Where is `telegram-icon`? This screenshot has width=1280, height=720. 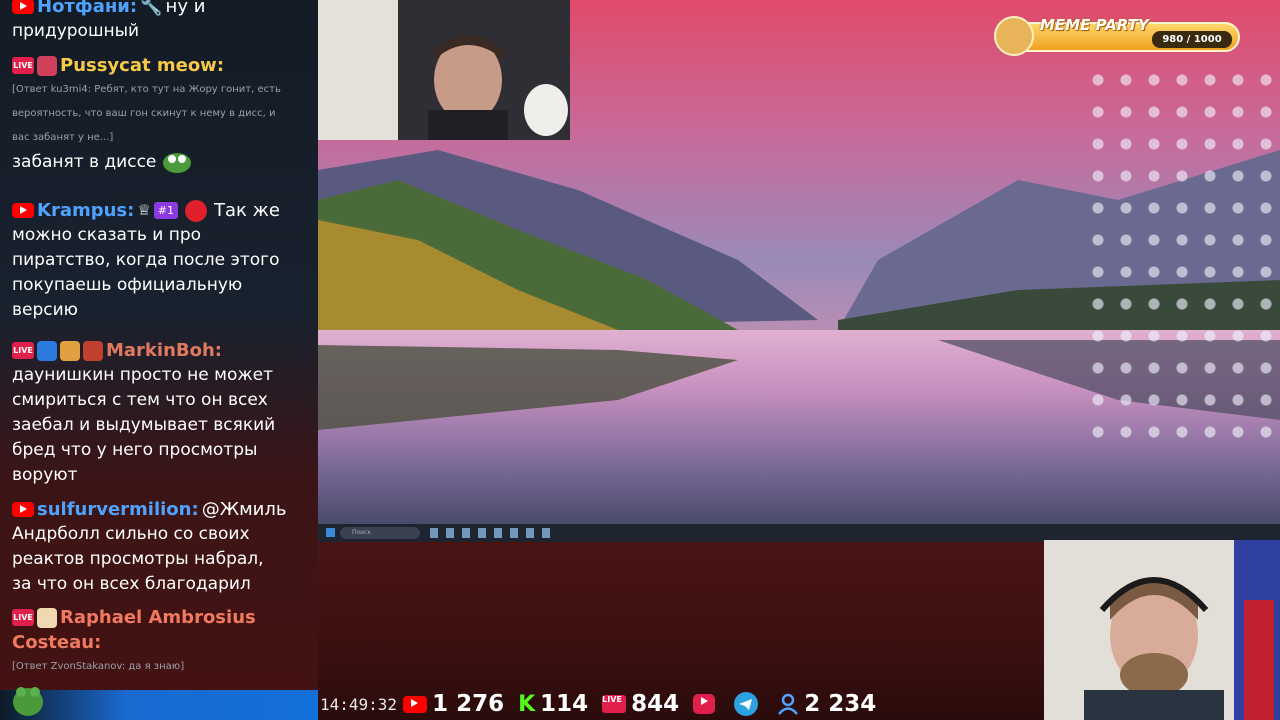
telegram-icon is located at coordinates (746, 704).